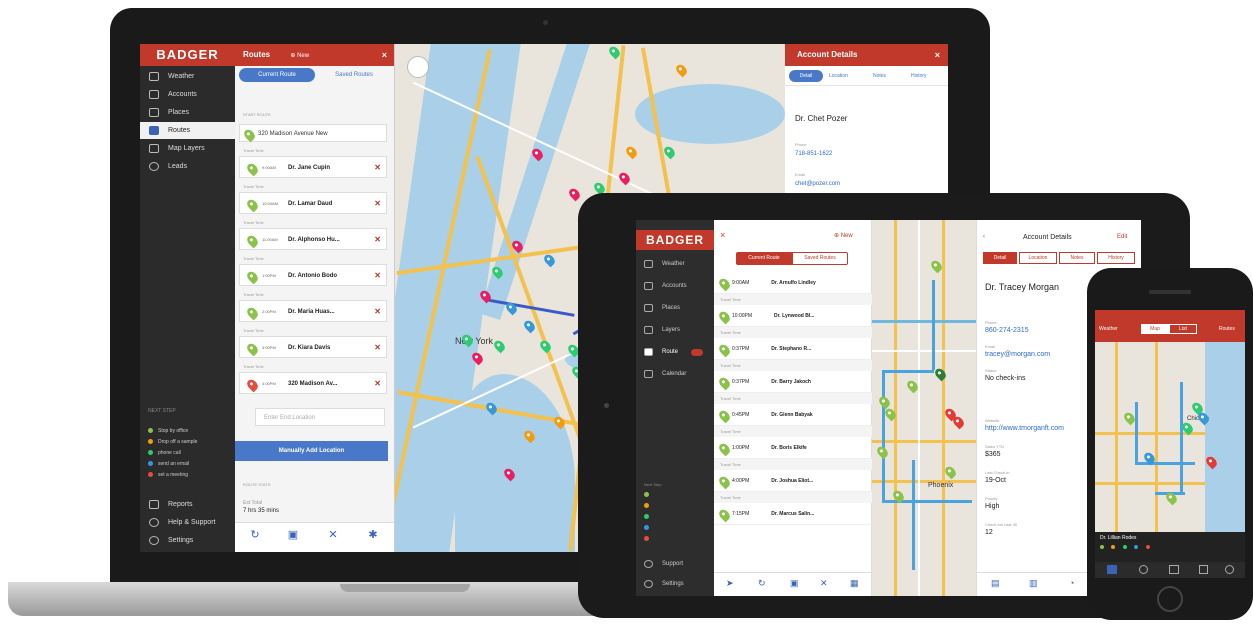  Describe the element at coordinates (1227, 329) in the screenshot. I see `routes-button: Routes` at that location.